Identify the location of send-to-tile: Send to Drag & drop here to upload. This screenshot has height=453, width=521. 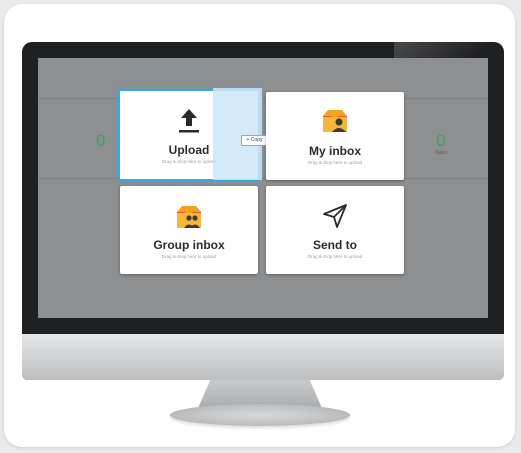
(335, 230).